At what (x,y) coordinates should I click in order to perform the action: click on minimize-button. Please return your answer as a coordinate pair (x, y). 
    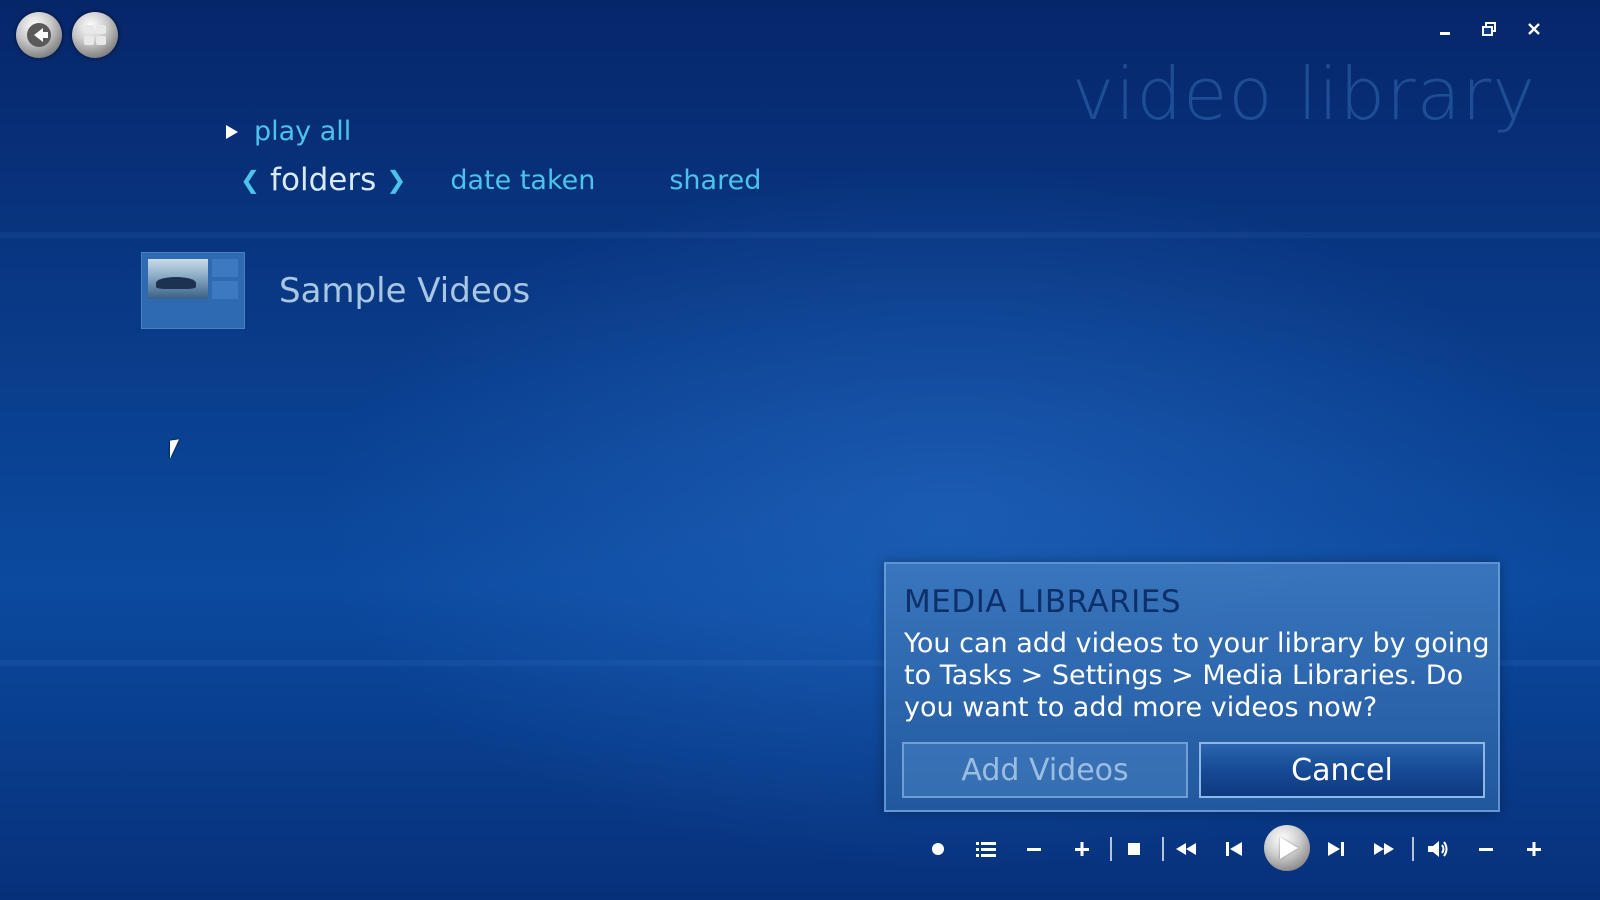
    Looking at the image, I should click on (1445, 29).